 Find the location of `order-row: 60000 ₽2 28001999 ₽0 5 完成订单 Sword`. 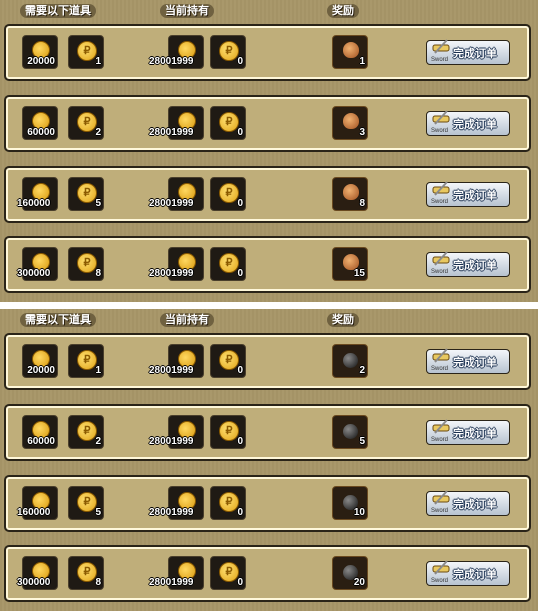

order-row: 60000 ₽2 28001999 ₽0 5 完成订单 Sword is located at coordinates (267, 432).